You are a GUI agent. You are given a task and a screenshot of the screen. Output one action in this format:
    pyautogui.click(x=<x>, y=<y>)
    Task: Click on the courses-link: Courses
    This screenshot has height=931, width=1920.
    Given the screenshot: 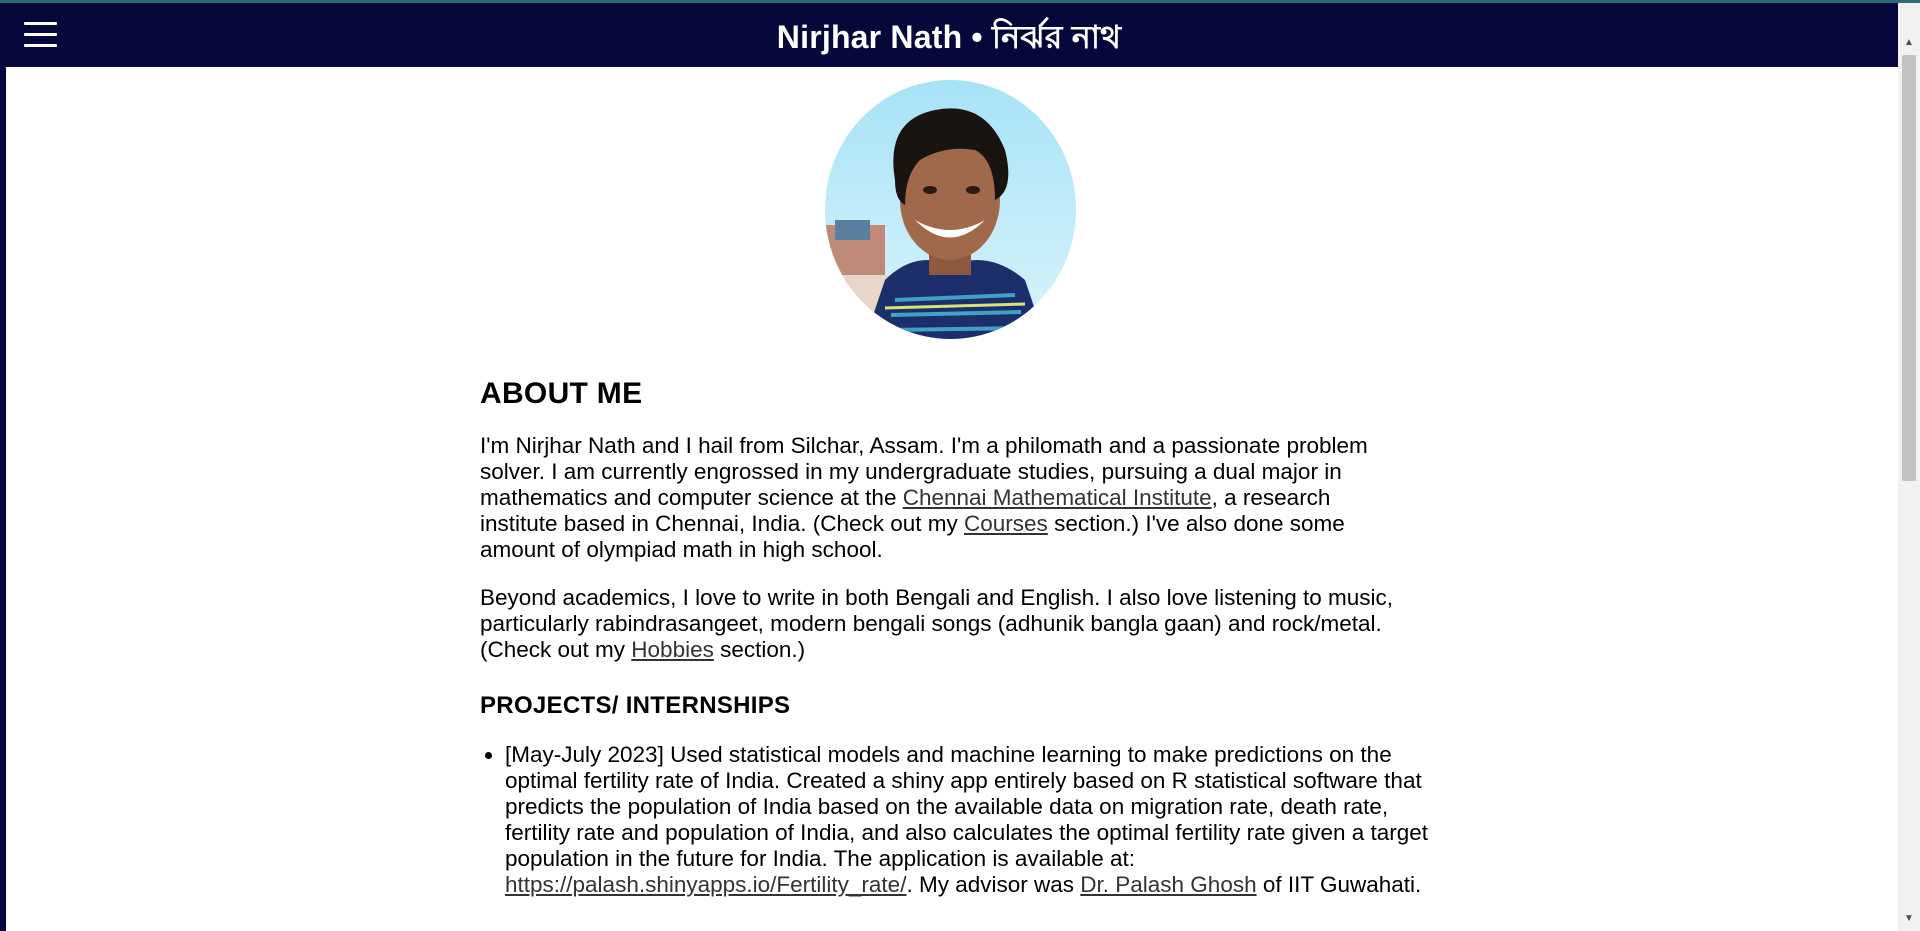 What is the action you would take?
    pyautogui.click(x=1006, y=523)
    